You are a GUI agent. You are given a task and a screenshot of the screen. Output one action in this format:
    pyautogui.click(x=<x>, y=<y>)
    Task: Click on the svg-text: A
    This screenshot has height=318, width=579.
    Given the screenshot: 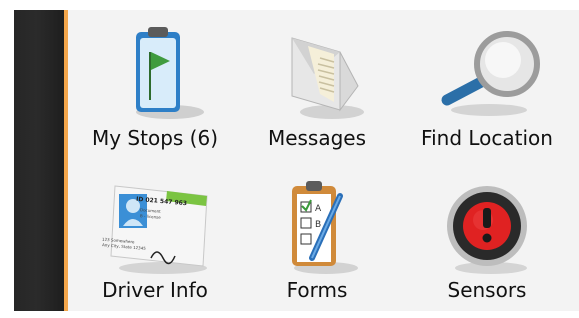 What is the action you would take?
    pyautogui.click(x=318, y=209)
    